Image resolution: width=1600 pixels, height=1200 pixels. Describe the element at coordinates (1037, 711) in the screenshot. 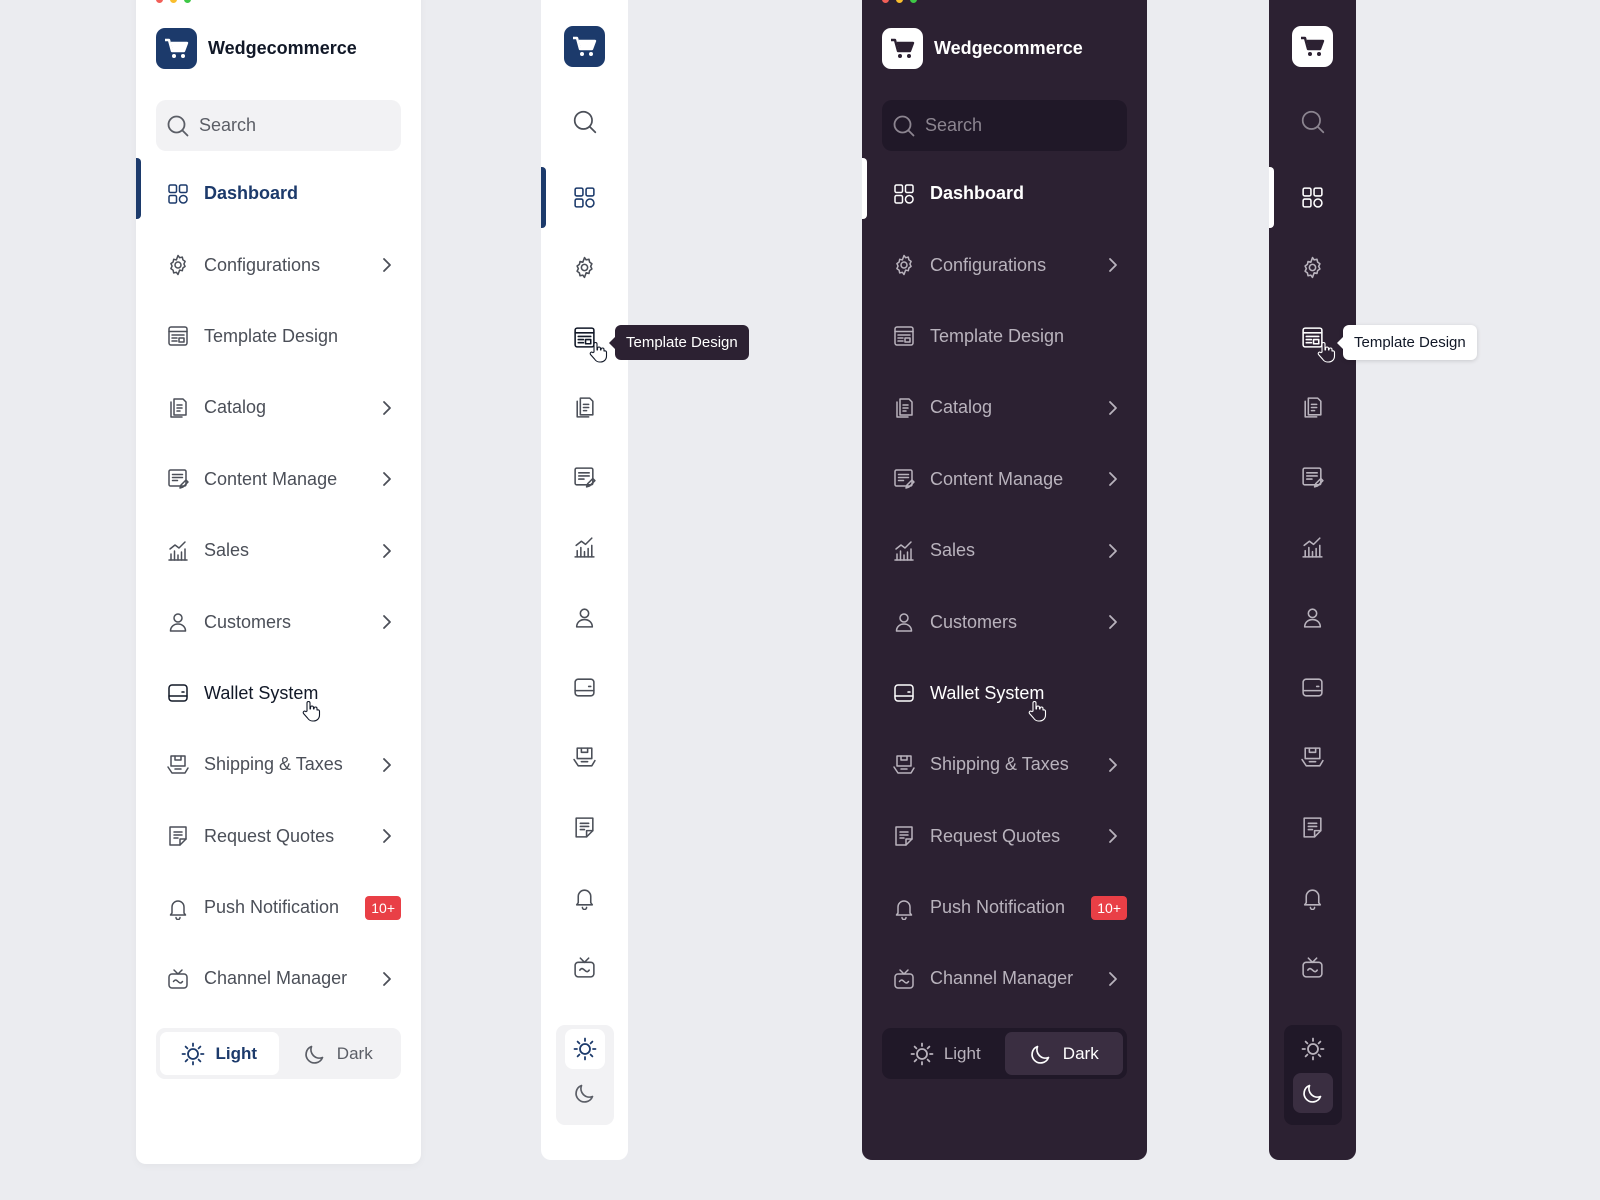

I see `pointer-cursor-icon` at that location.